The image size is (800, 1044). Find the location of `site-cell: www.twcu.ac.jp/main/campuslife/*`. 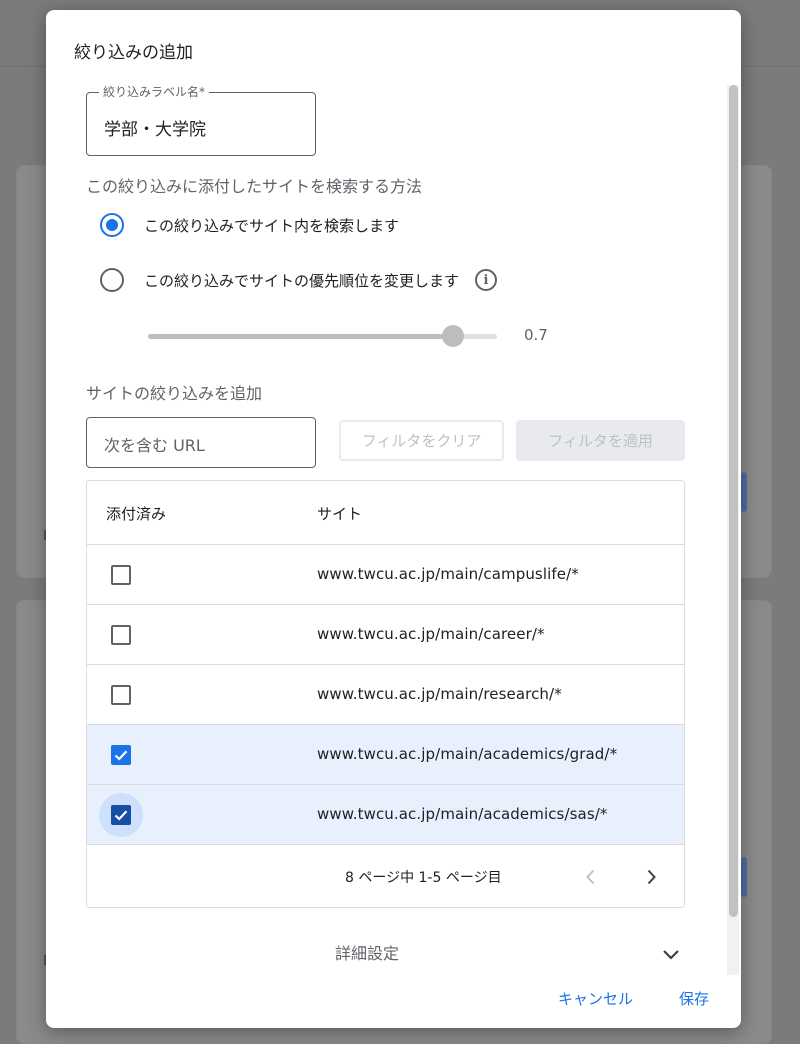

site-cell: www.twcu.ac.jp/main/campuslife/* is located at coordinates (448, 574).